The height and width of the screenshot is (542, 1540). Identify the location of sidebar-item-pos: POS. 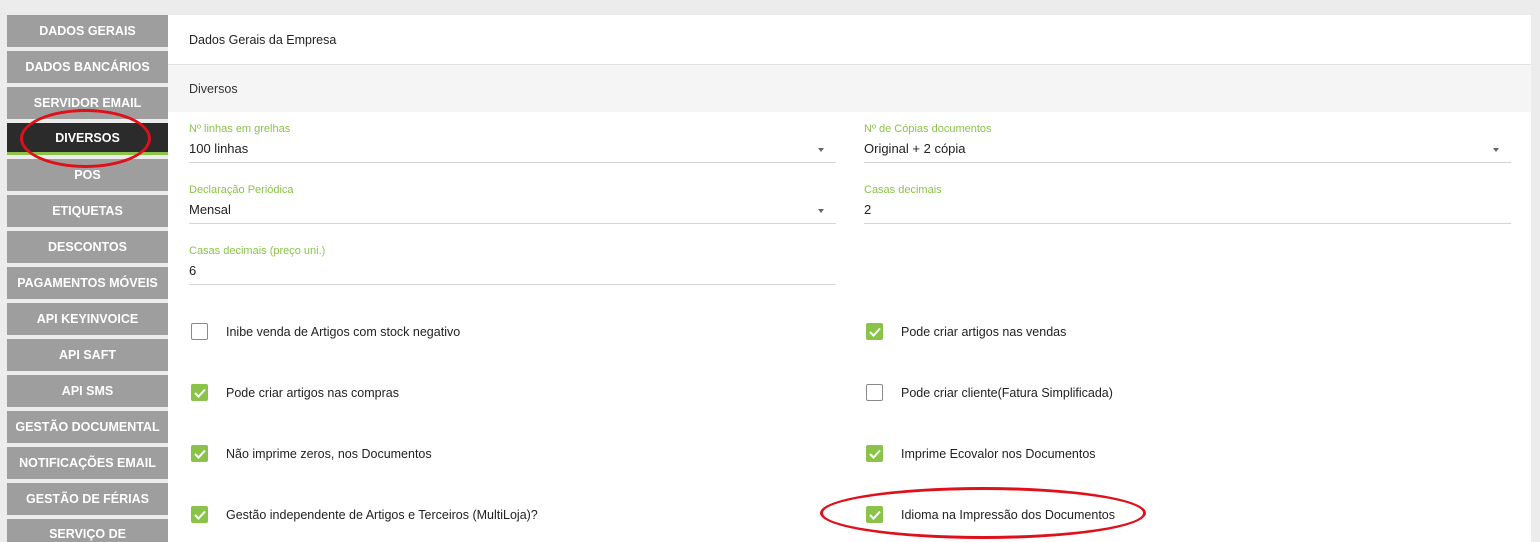
(87, 175).